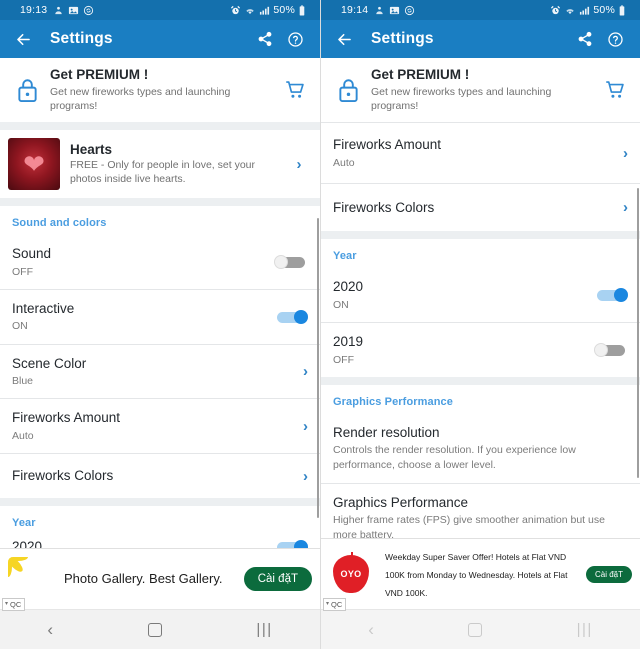  Describe the element at coordinates (585, 10) in the screenshot. I see `signal-icon` at that location.